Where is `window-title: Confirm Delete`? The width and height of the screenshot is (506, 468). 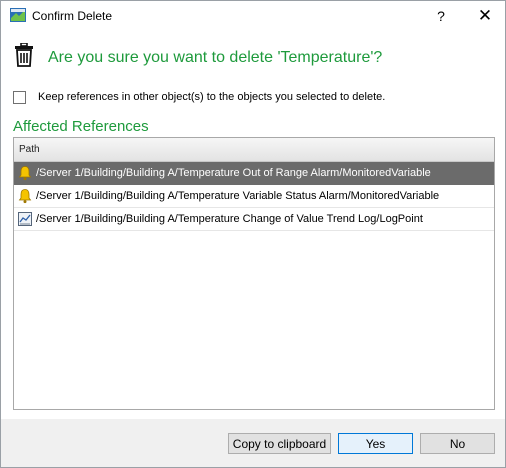
window-title: Confirm Delete is located at coordinates (72, 16).